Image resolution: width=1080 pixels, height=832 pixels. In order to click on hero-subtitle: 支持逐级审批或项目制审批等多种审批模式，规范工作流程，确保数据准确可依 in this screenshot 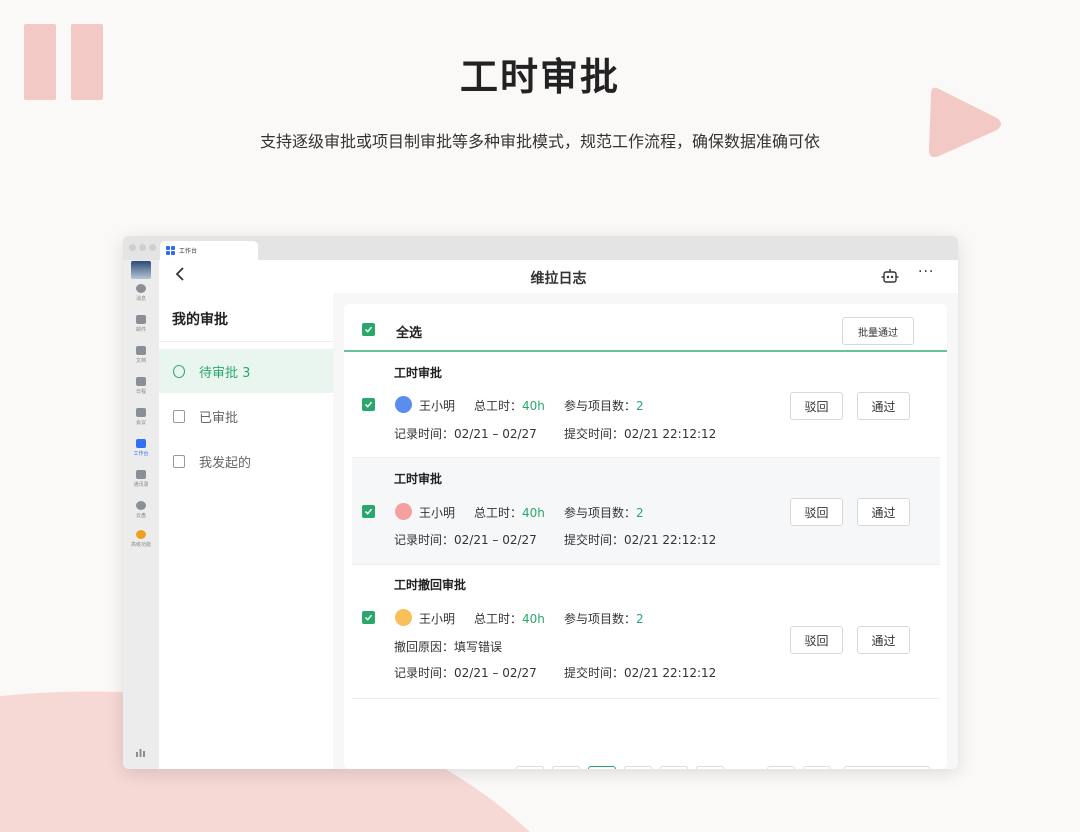, I will do `click(539, 141)`.